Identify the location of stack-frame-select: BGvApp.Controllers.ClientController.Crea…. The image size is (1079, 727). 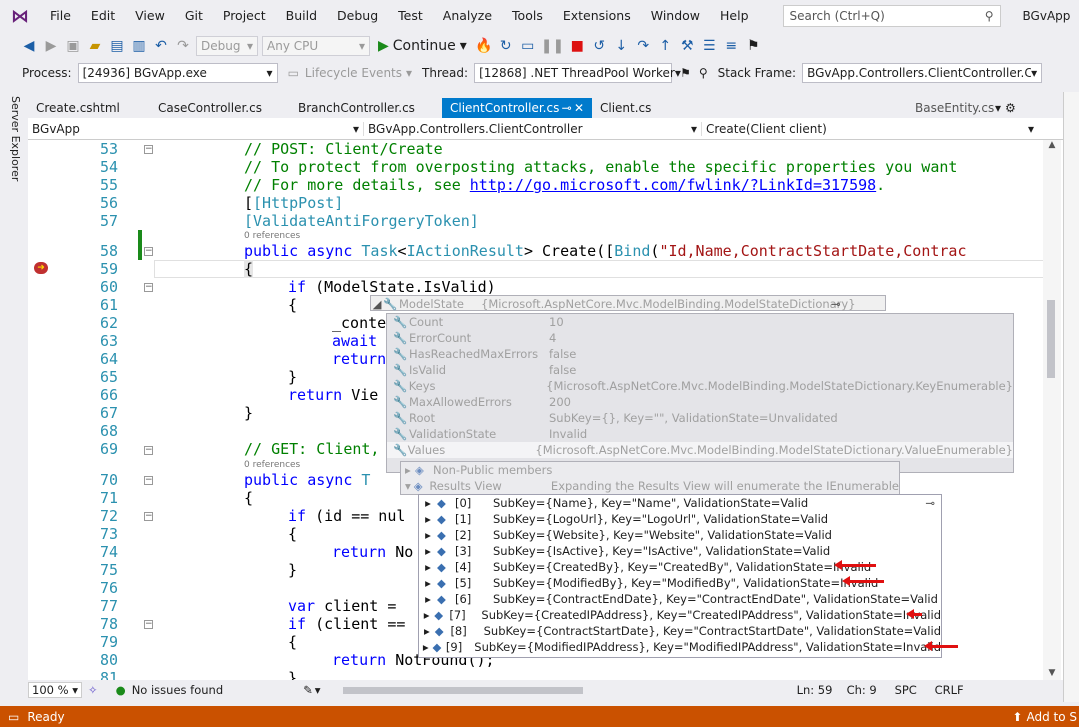
(922, 73).